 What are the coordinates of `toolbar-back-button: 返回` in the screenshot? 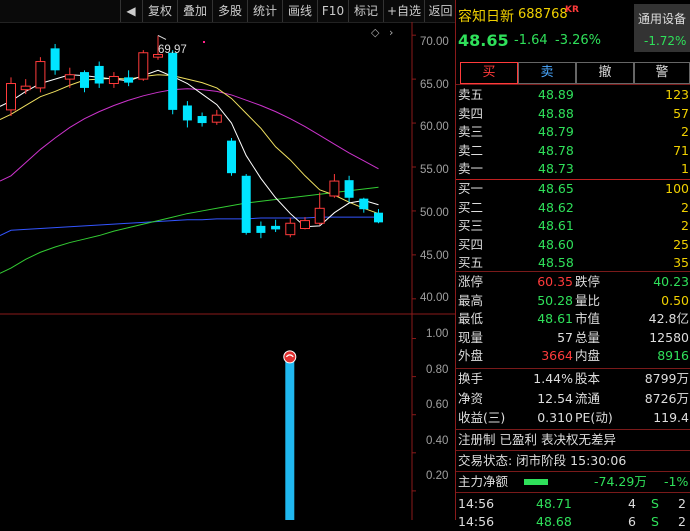 It's located at (440, 11).